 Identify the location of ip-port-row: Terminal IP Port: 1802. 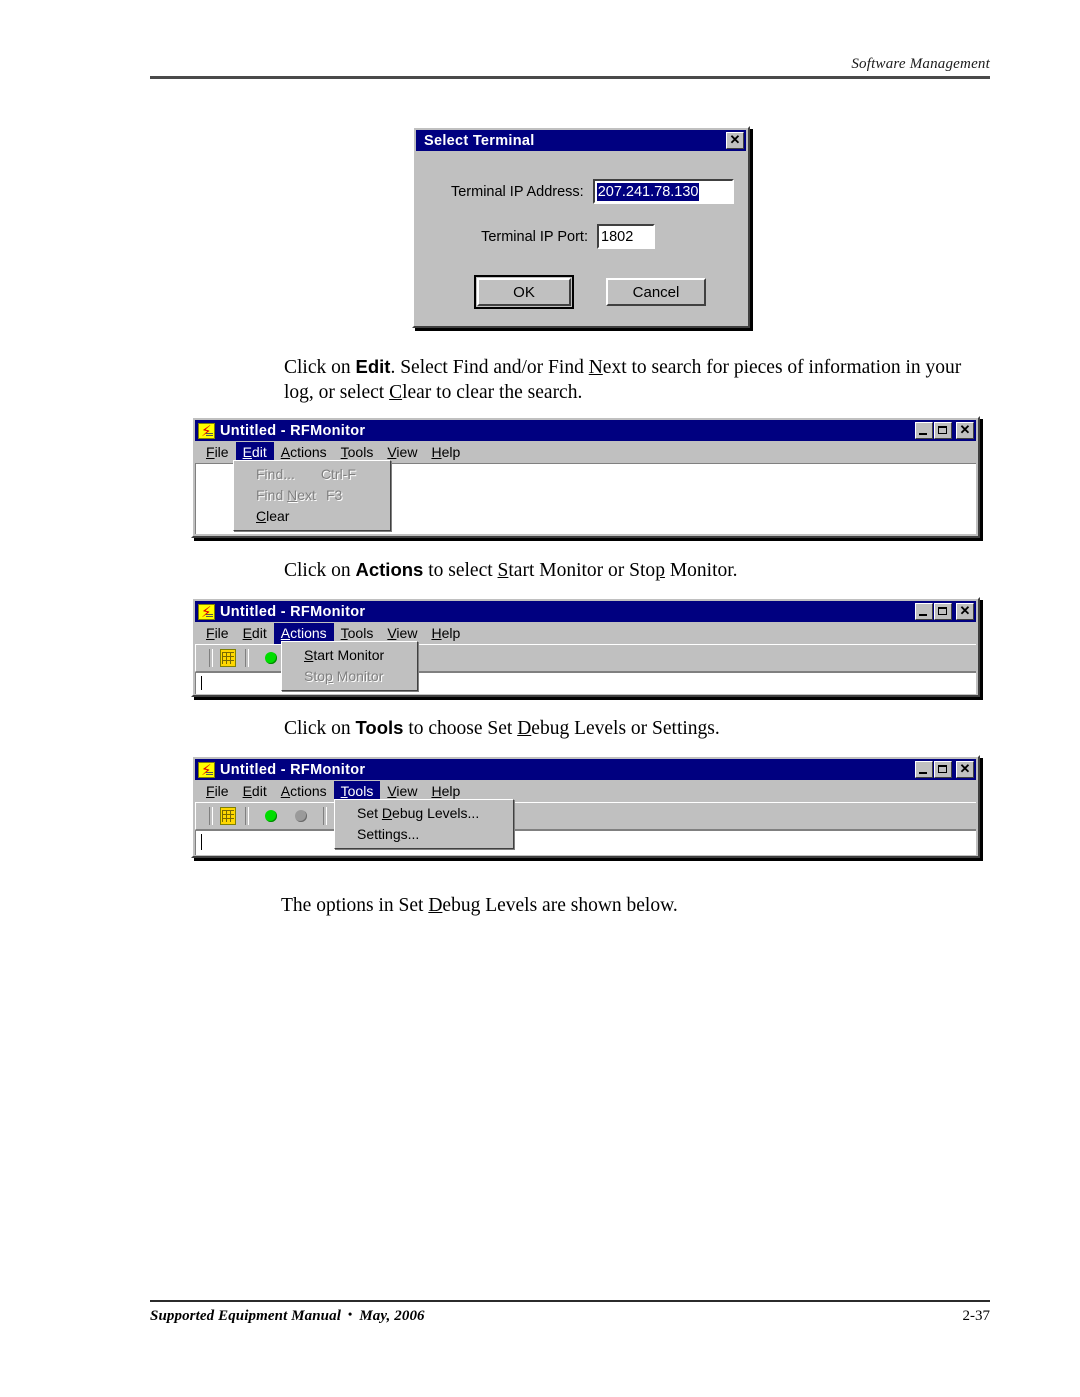
(581, 236).